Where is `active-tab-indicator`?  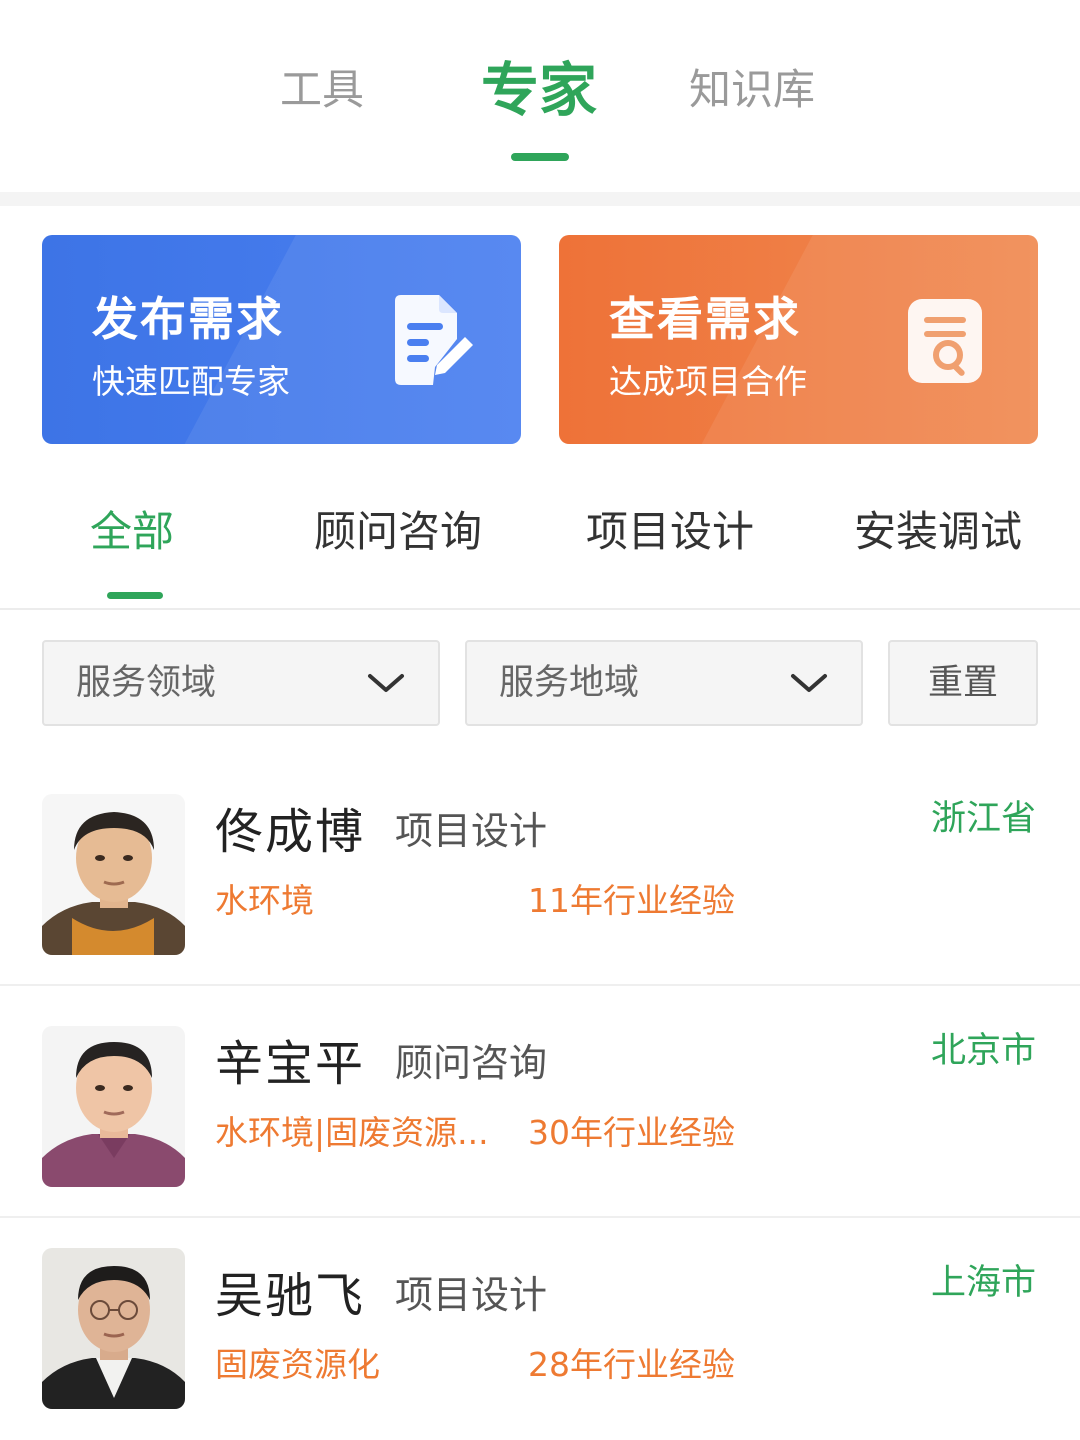
active-tab-indicator is located at coordinates (540, 157).